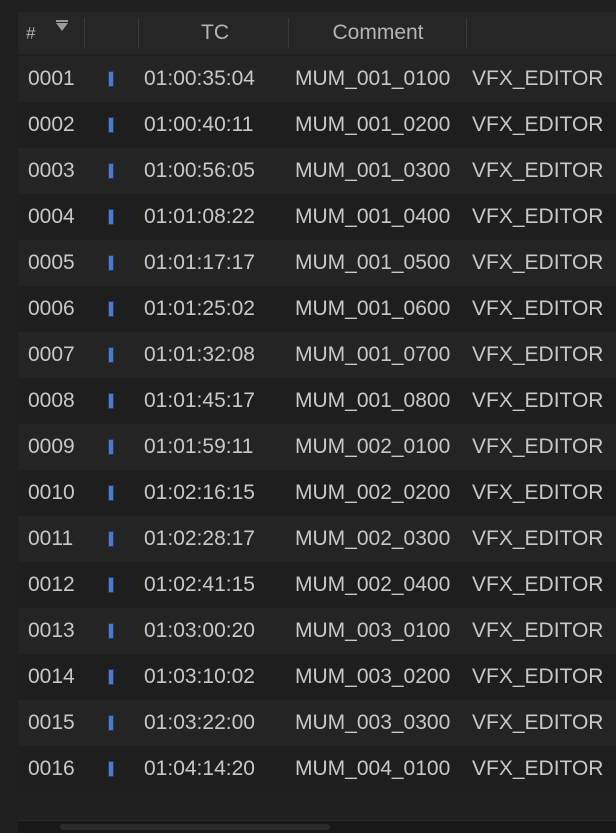 The height and width of the screenshot is (833, 616). Describe the element at coordinates (199, 722) in the screenshot. I see `marker-timecode: 01:03:22:00` at that location.